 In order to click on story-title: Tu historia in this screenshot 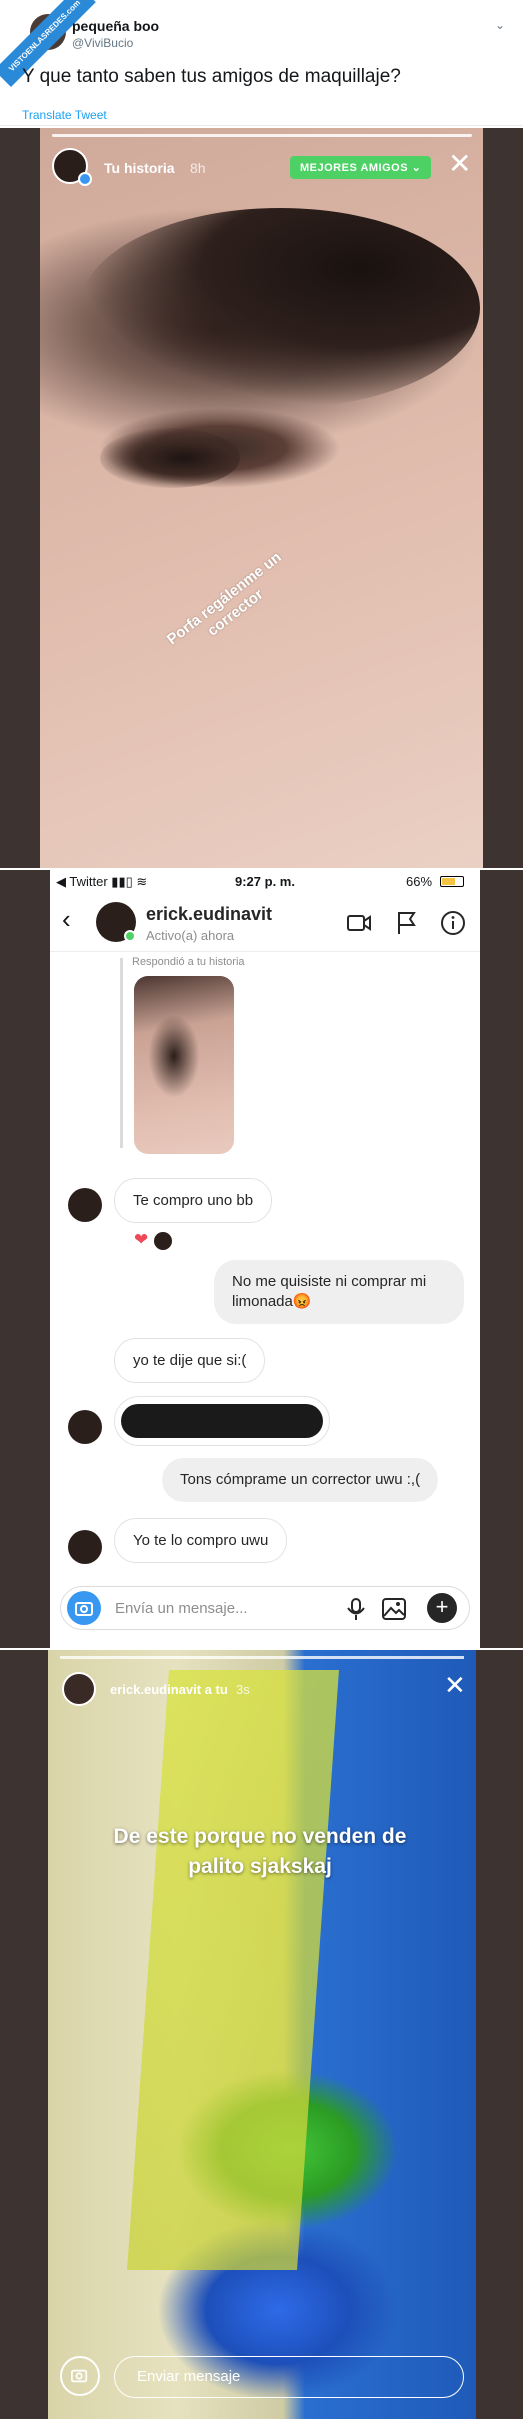, I will do `click(139, 168)`.